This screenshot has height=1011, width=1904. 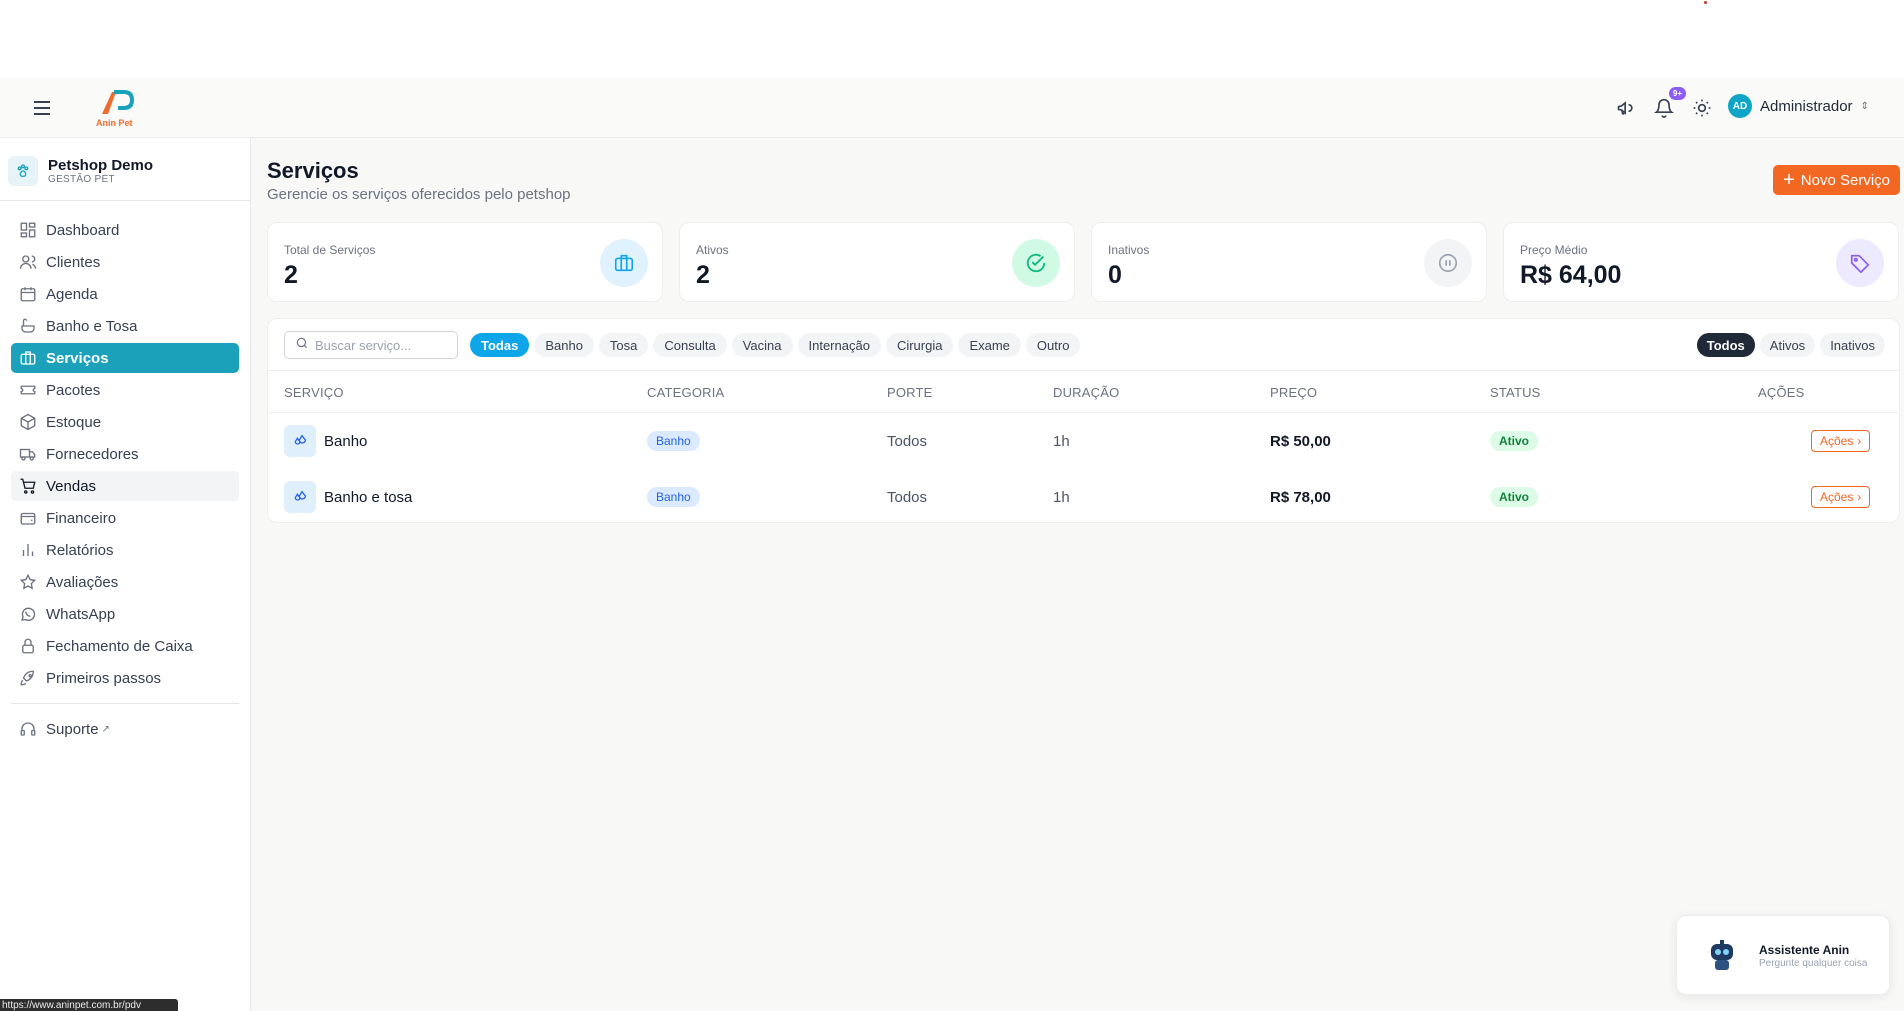 I want to click on stat-value: 0, so click(x=1115, y=275).